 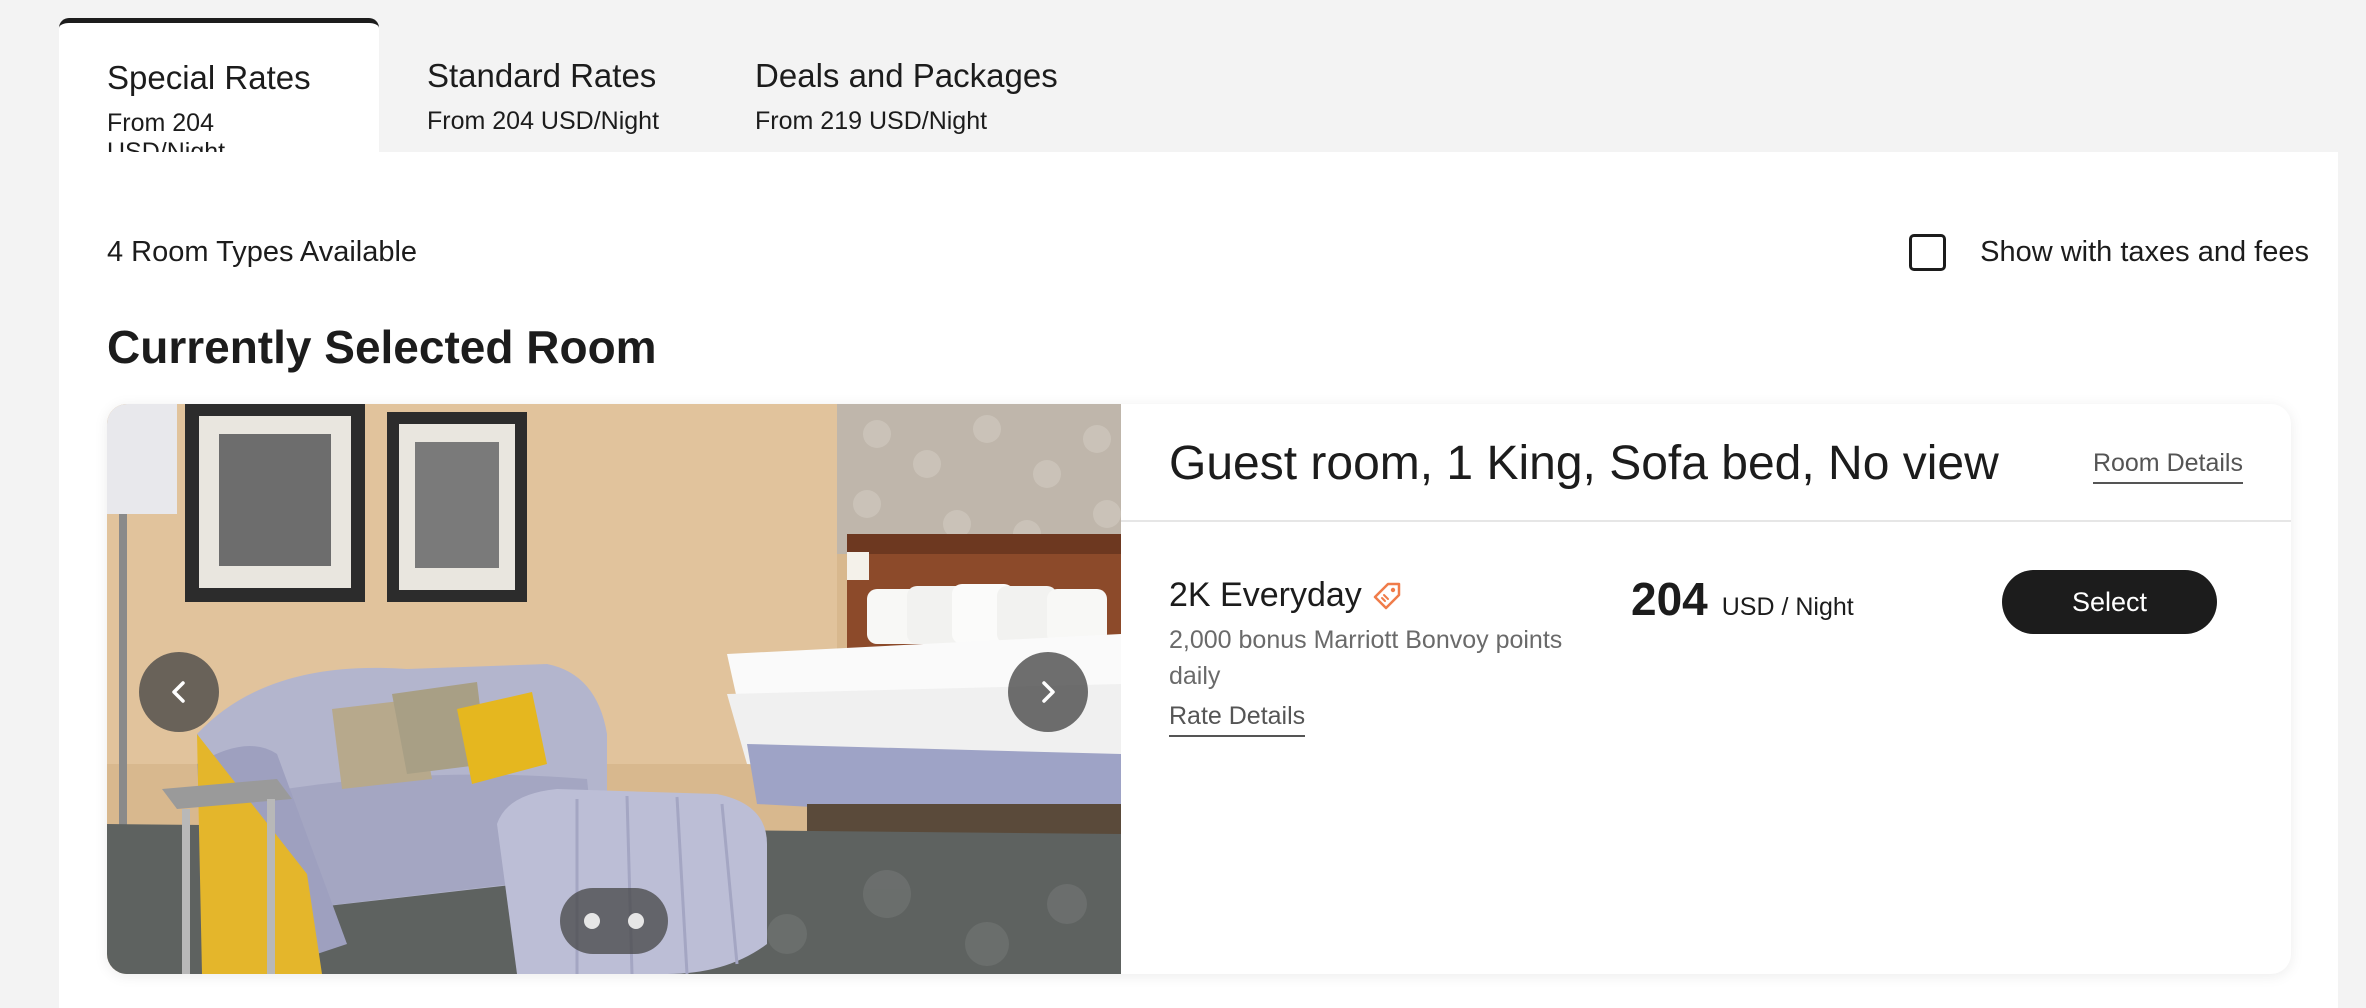 What do you see at coordinates (1366, 658) in the screenshot?
I see `rate-description: 2,000 bonus Marriott Bonvoy points daily` at bounding box center [1366, 658].